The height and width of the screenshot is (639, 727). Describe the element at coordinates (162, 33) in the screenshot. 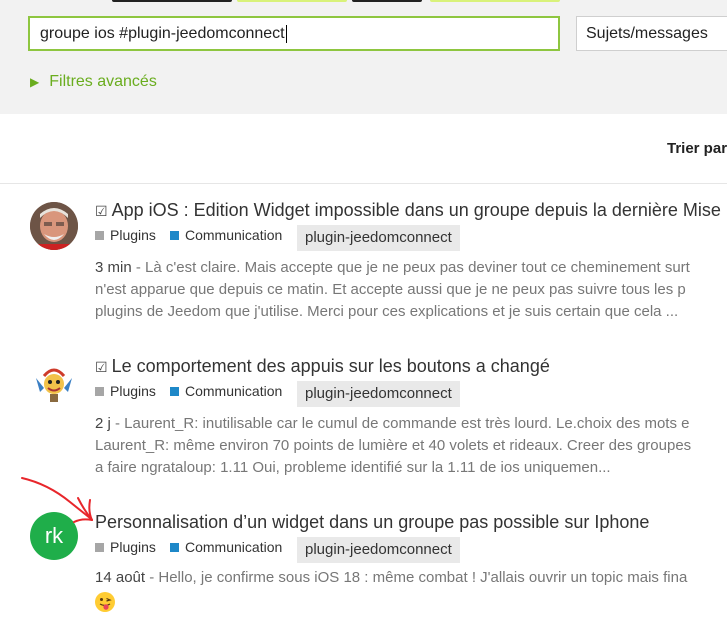

I see `search-query: groupe ios #plugin-jeedomconnect` at that location.